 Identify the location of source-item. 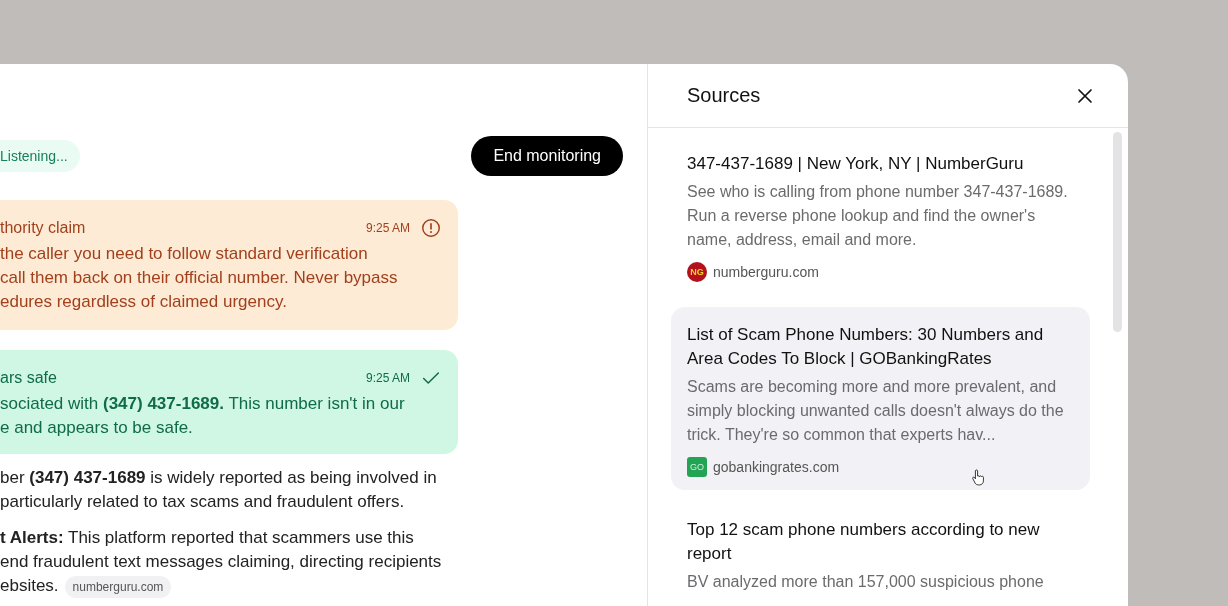
(880, 398).